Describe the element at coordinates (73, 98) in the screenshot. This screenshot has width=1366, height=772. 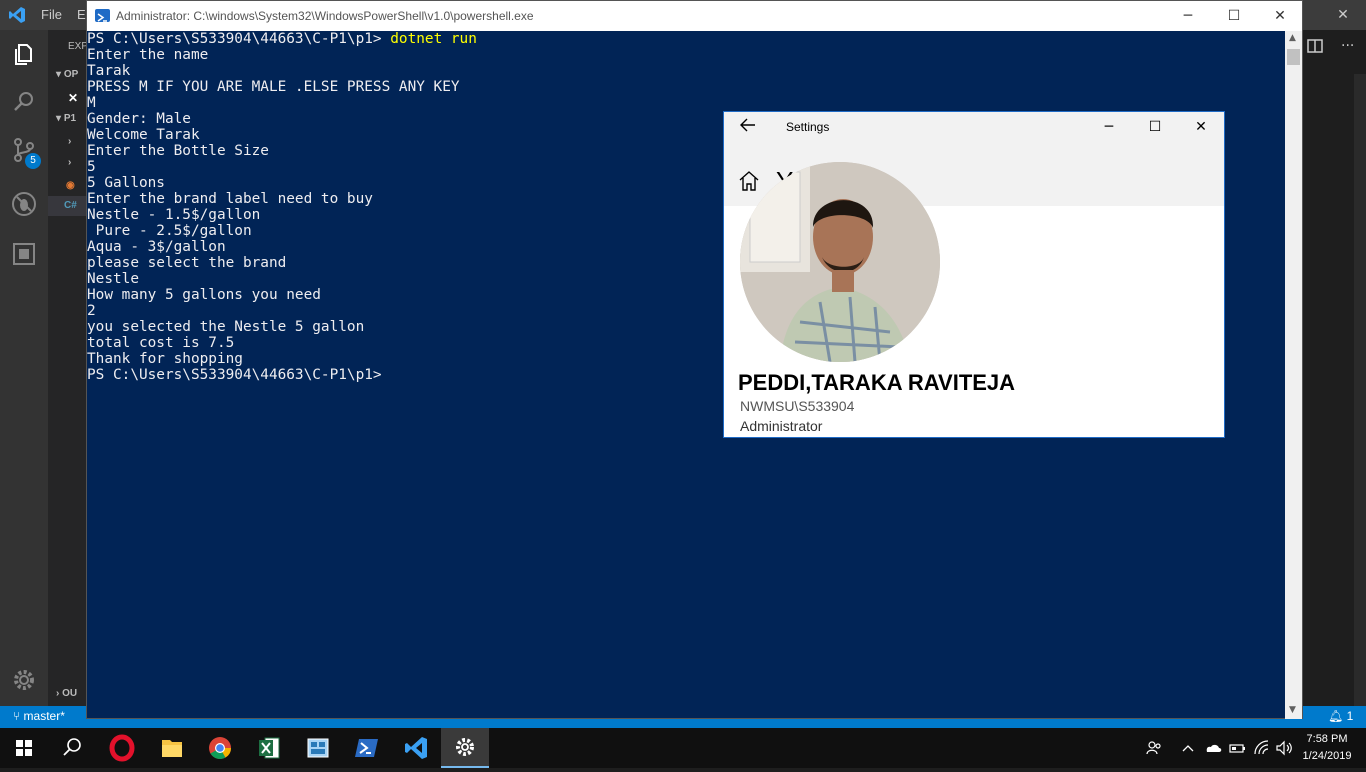
I see `close-editor-icon: ✕` at that location.